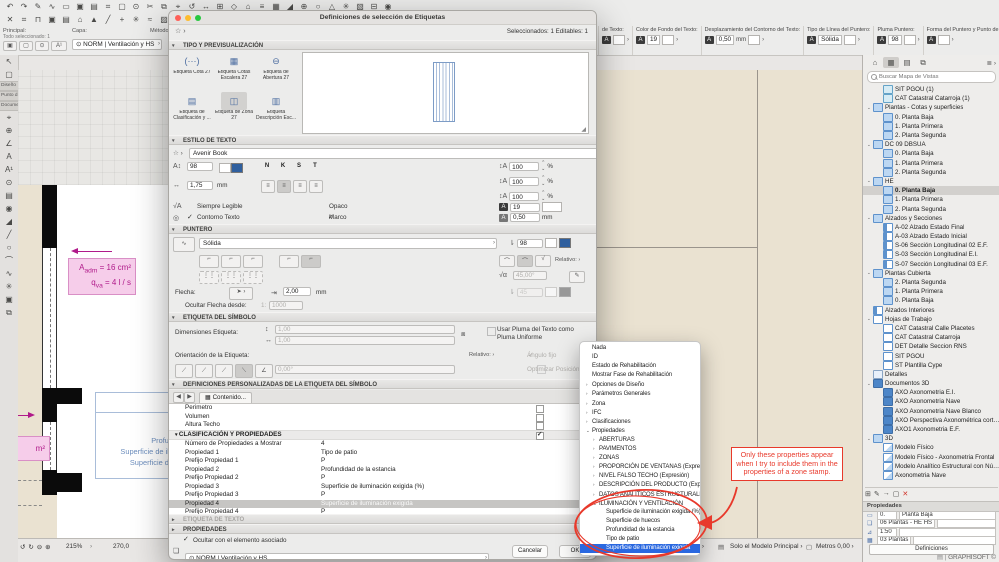 The width and height of the screenshot is (999, 562). What do you see at coordinates (875, 62) in the screenshot?
I see `project-map-icon: ⌂` at bounding box center [875, 62].